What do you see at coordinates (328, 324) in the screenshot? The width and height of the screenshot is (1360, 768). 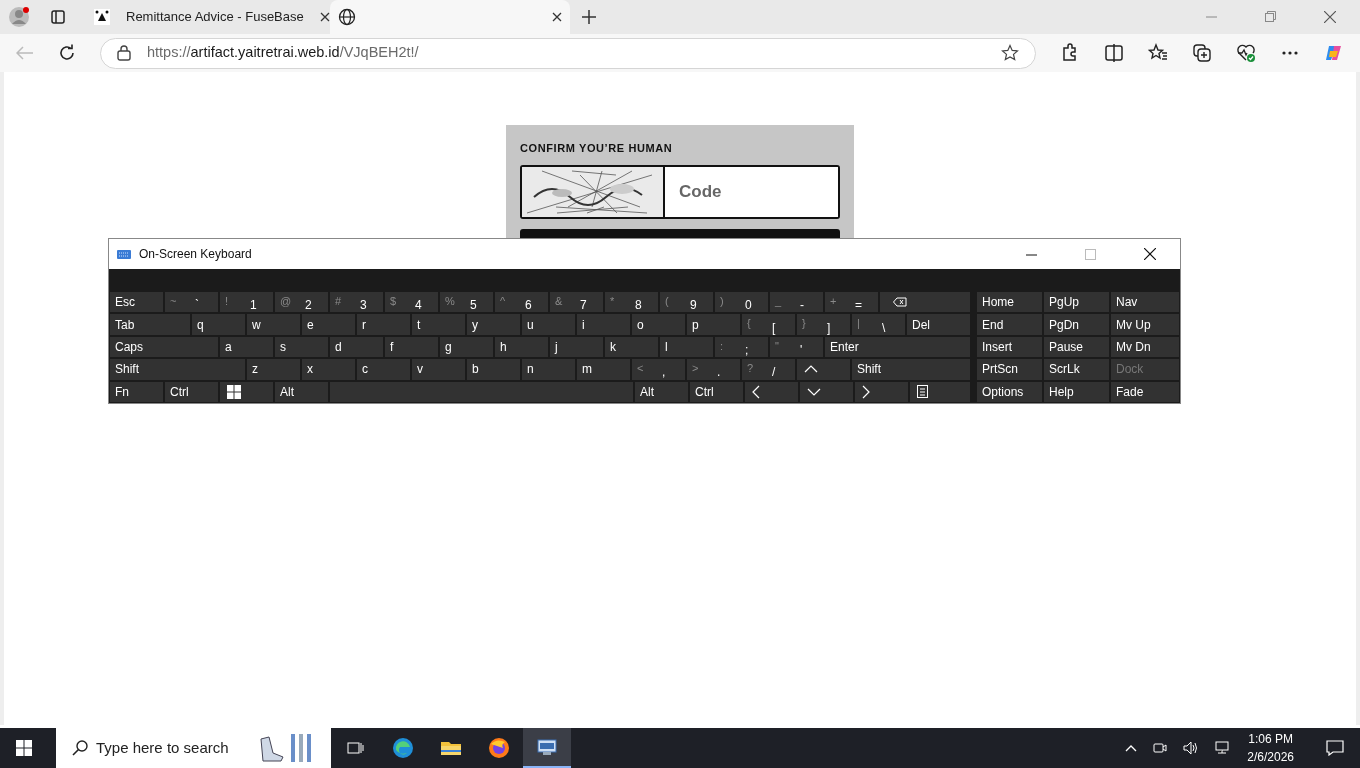 I see `keyboard-key: e` at bounding box center [328, 324].